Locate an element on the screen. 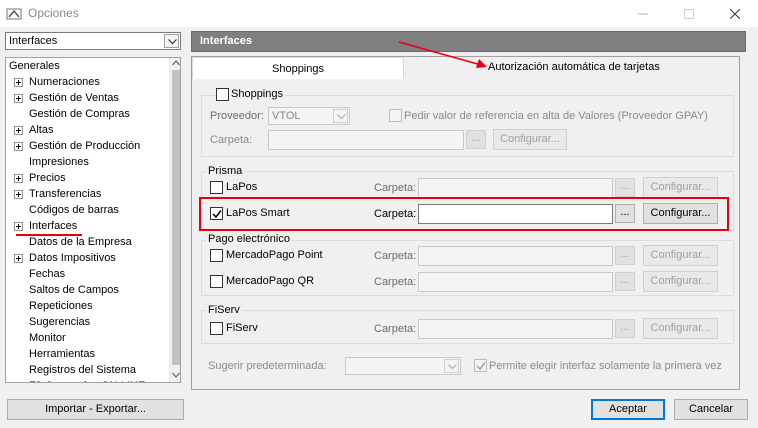 The width and height of the screenshot is (758, 428). minimize-icon is located at coordinates (643, 14).